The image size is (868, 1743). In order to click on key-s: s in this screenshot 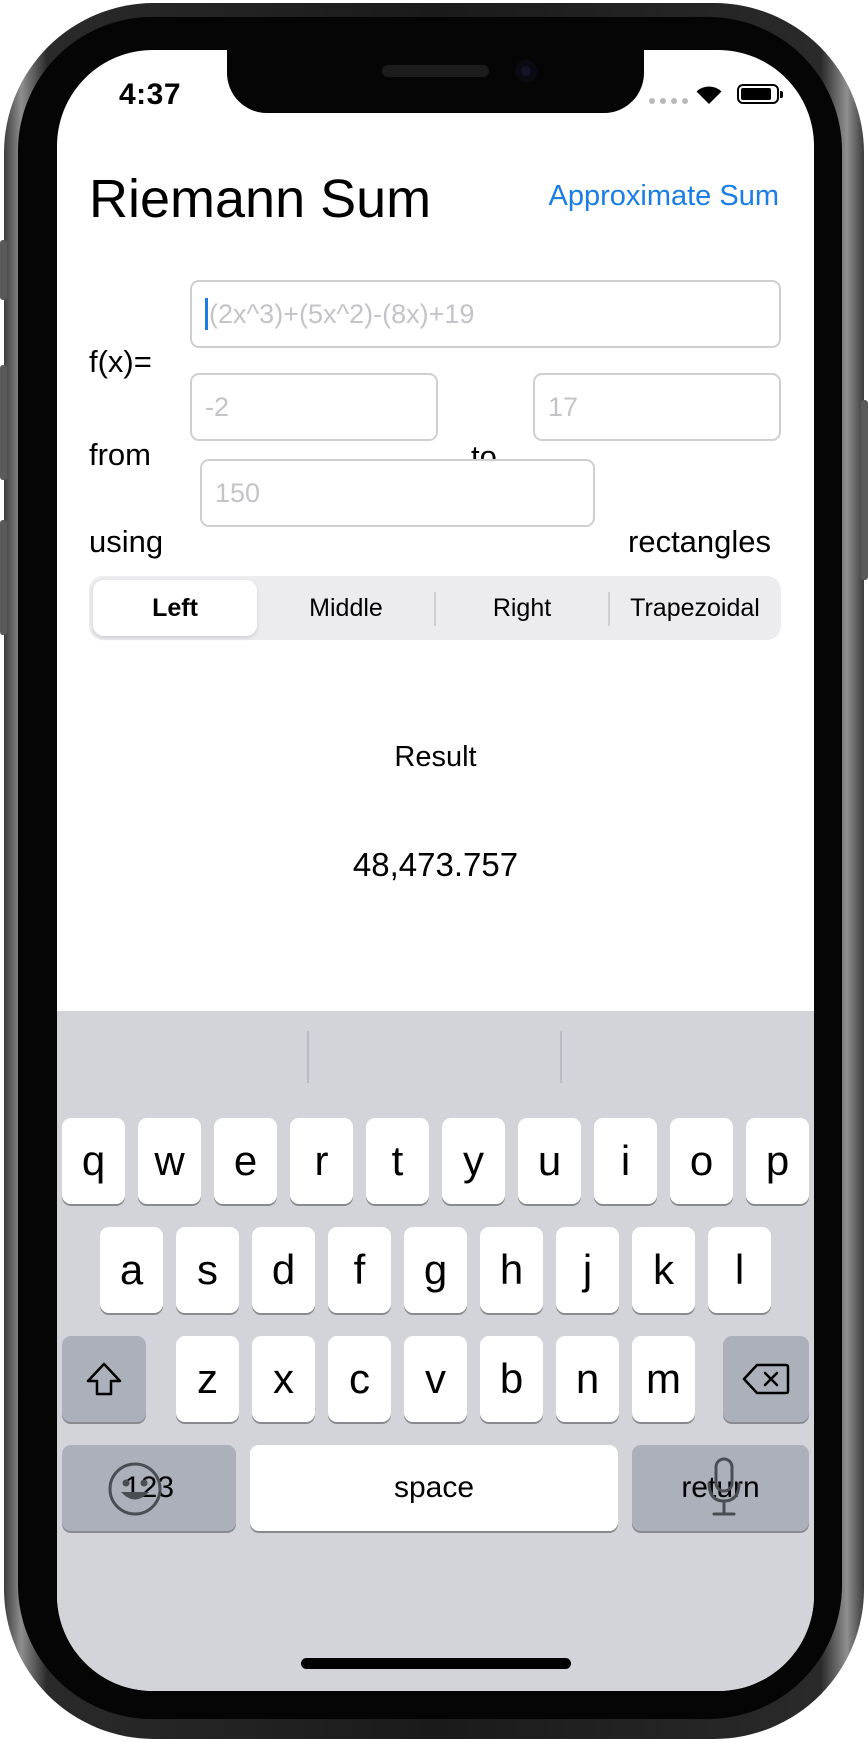, I will do `click(207, 1270)`.